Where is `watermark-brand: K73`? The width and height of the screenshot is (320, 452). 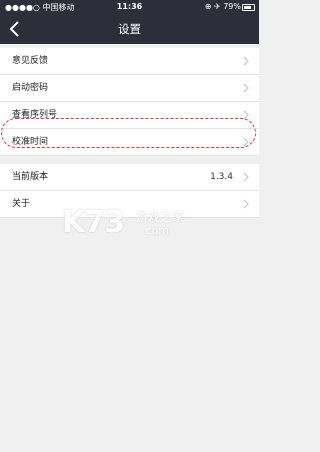 watermark-brand: K73 is located at coordinates (93, 222).